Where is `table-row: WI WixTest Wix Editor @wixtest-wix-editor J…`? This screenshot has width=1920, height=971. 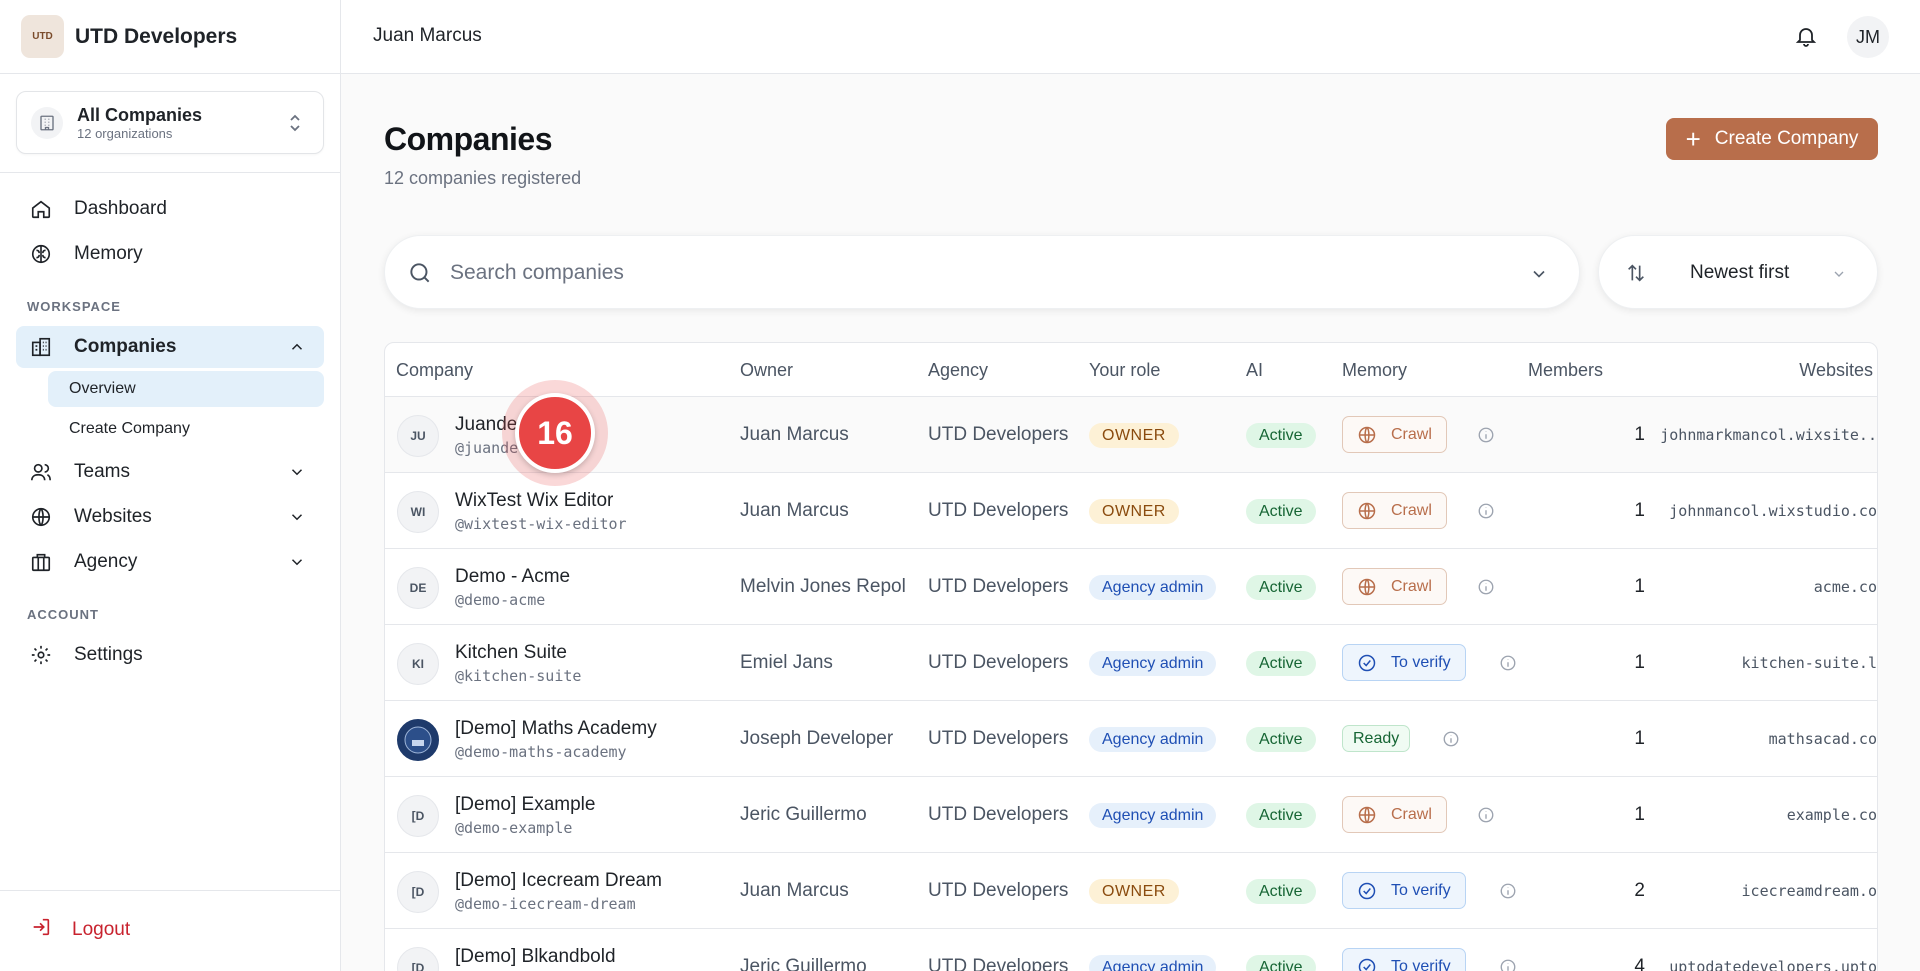
table-row: WI WixTest Wix Editor @wixtest-wix-editor J… is located at coordinates (1131, 511).